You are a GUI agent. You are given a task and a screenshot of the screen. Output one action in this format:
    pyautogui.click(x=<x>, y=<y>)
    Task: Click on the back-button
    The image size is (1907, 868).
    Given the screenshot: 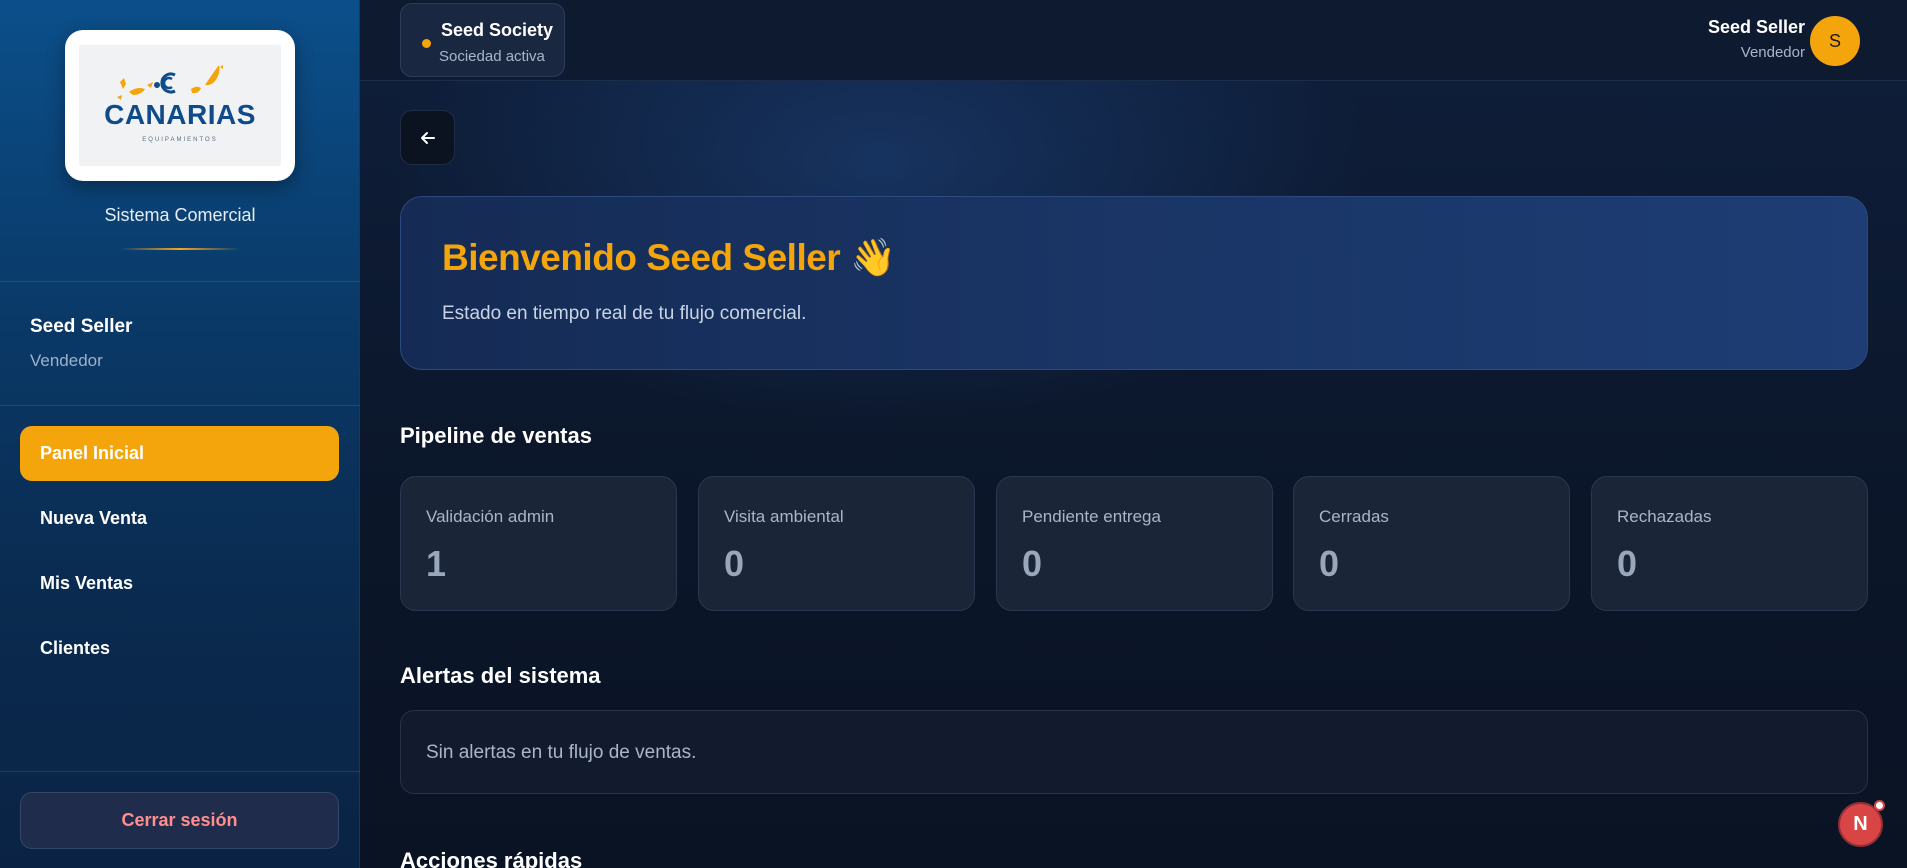 What is the action you would take?
    pyautogui.click(x=427, y=137)
    